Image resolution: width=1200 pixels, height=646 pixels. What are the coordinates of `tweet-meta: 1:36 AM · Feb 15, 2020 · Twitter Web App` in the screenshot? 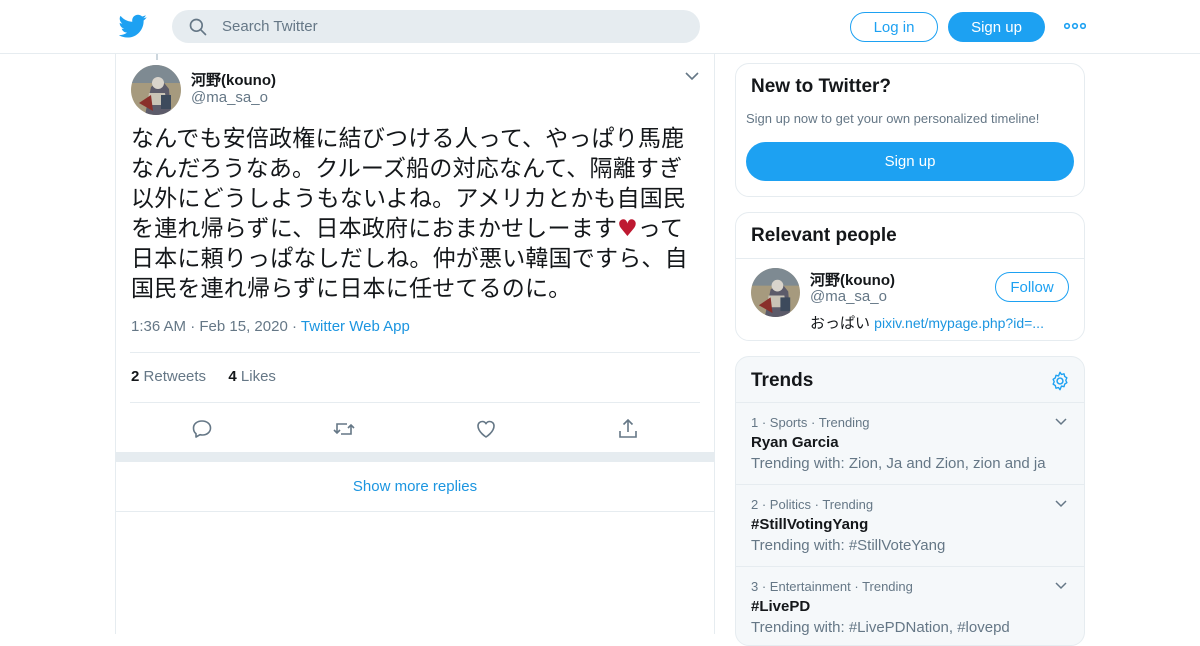 It's located at (270, 326).